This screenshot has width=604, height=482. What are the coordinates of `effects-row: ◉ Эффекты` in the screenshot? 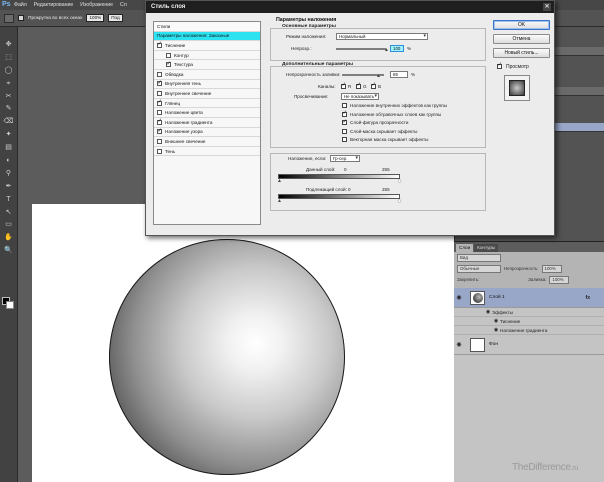 It's located at (529, 312).